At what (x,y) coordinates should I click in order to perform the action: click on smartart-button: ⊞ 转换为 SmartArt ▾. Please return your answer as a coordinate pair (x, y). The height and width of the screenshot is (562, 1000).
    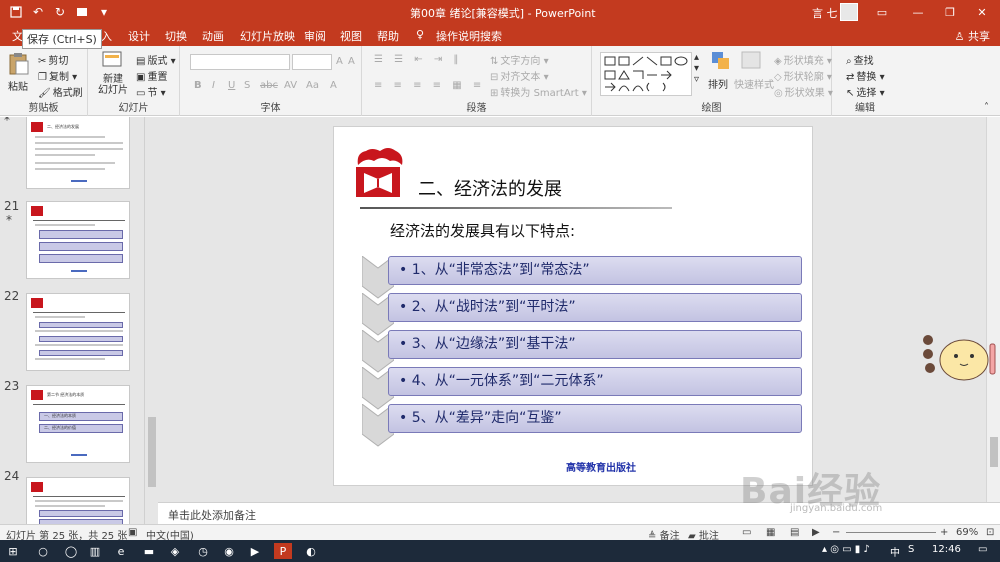
    Looking at the image, I should click on (538, 91).